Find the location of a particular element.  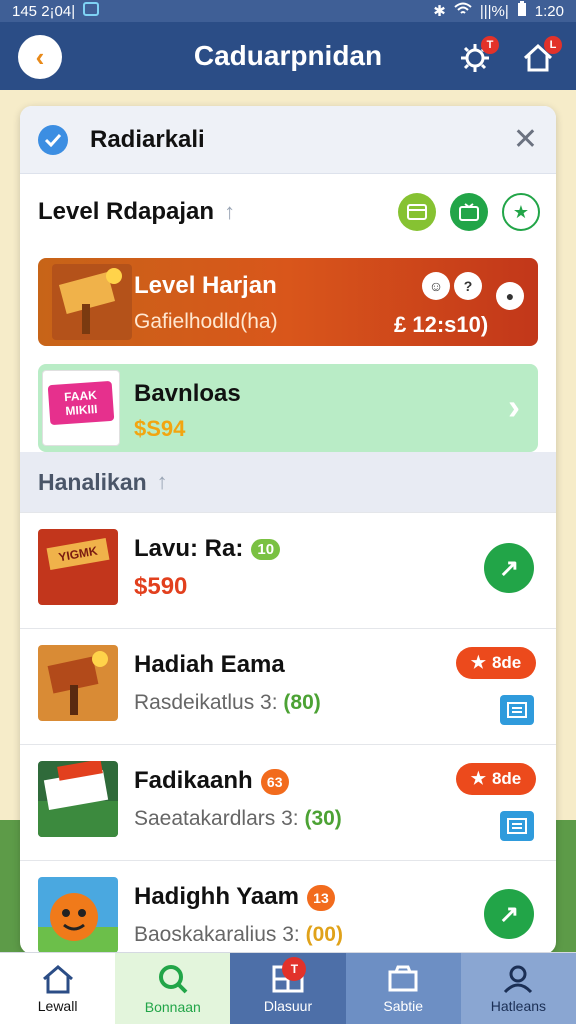

chevron-left-icon: ‹ is located at coordinates (40, 56).